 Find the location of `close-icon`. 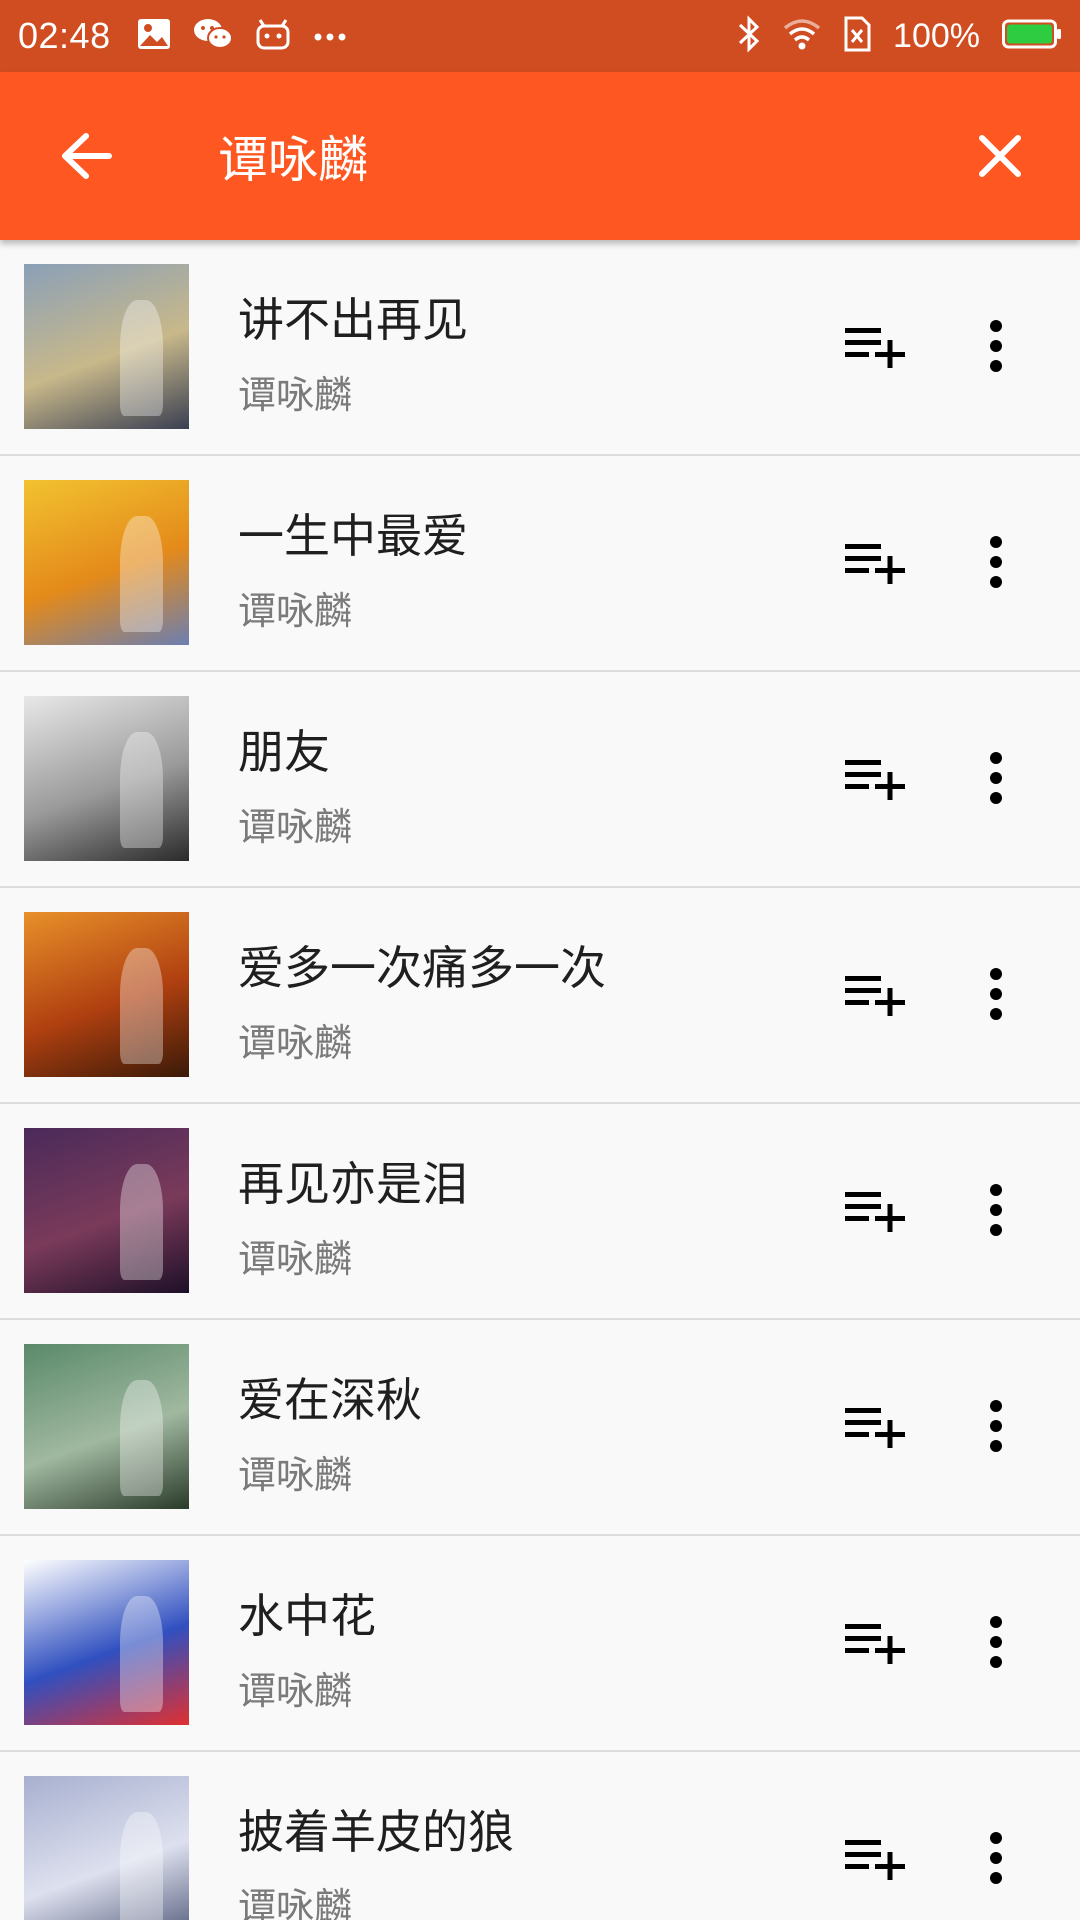

close-icon is located at coordinates (1000, 156).